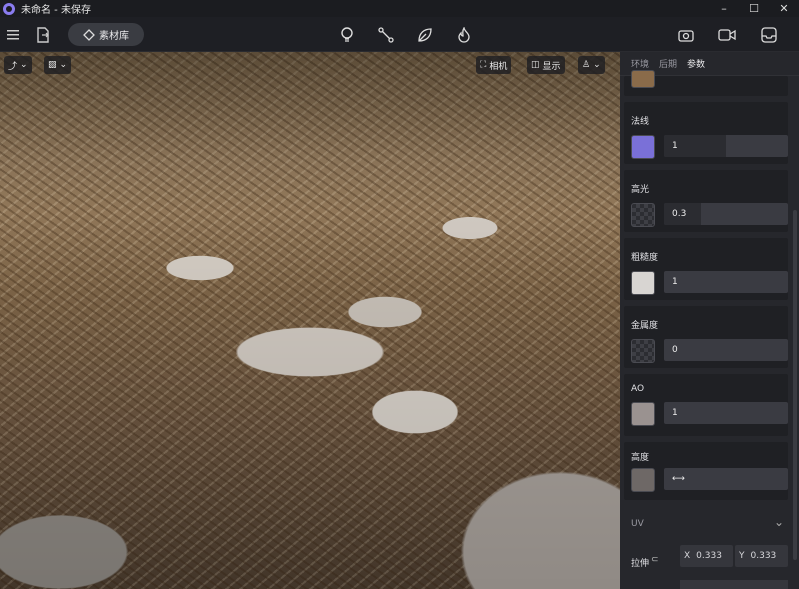 This screenshot has height=589, width=799. What do you see at coordinates (761, 556) in the screenshot?
I see `uv-y-field: Y 0.333` at bounding box center [761, 556].